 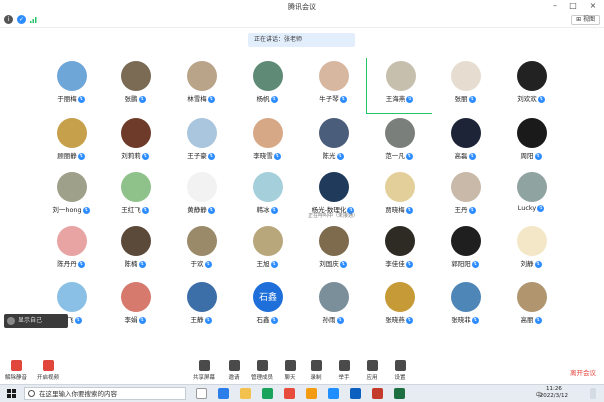 I want to click on participant-name: 陈光, so click(x=329, y=156).